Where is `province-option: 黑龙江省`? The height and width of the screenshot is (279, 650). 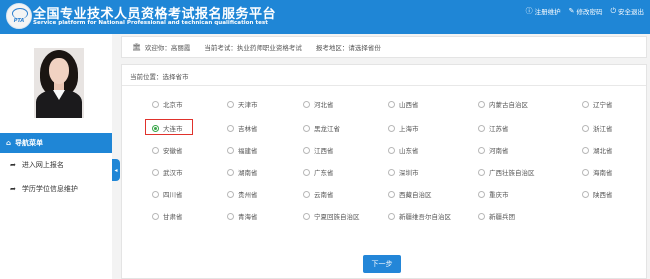
province-option: 黑龙江省 is located at coordinates (321, 128).